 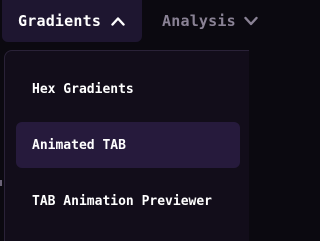 What do you see at coordinates (199, 21) in the screenshot?
I see `nav-analysis-label: Analysis` at bounding box center [199, 21].